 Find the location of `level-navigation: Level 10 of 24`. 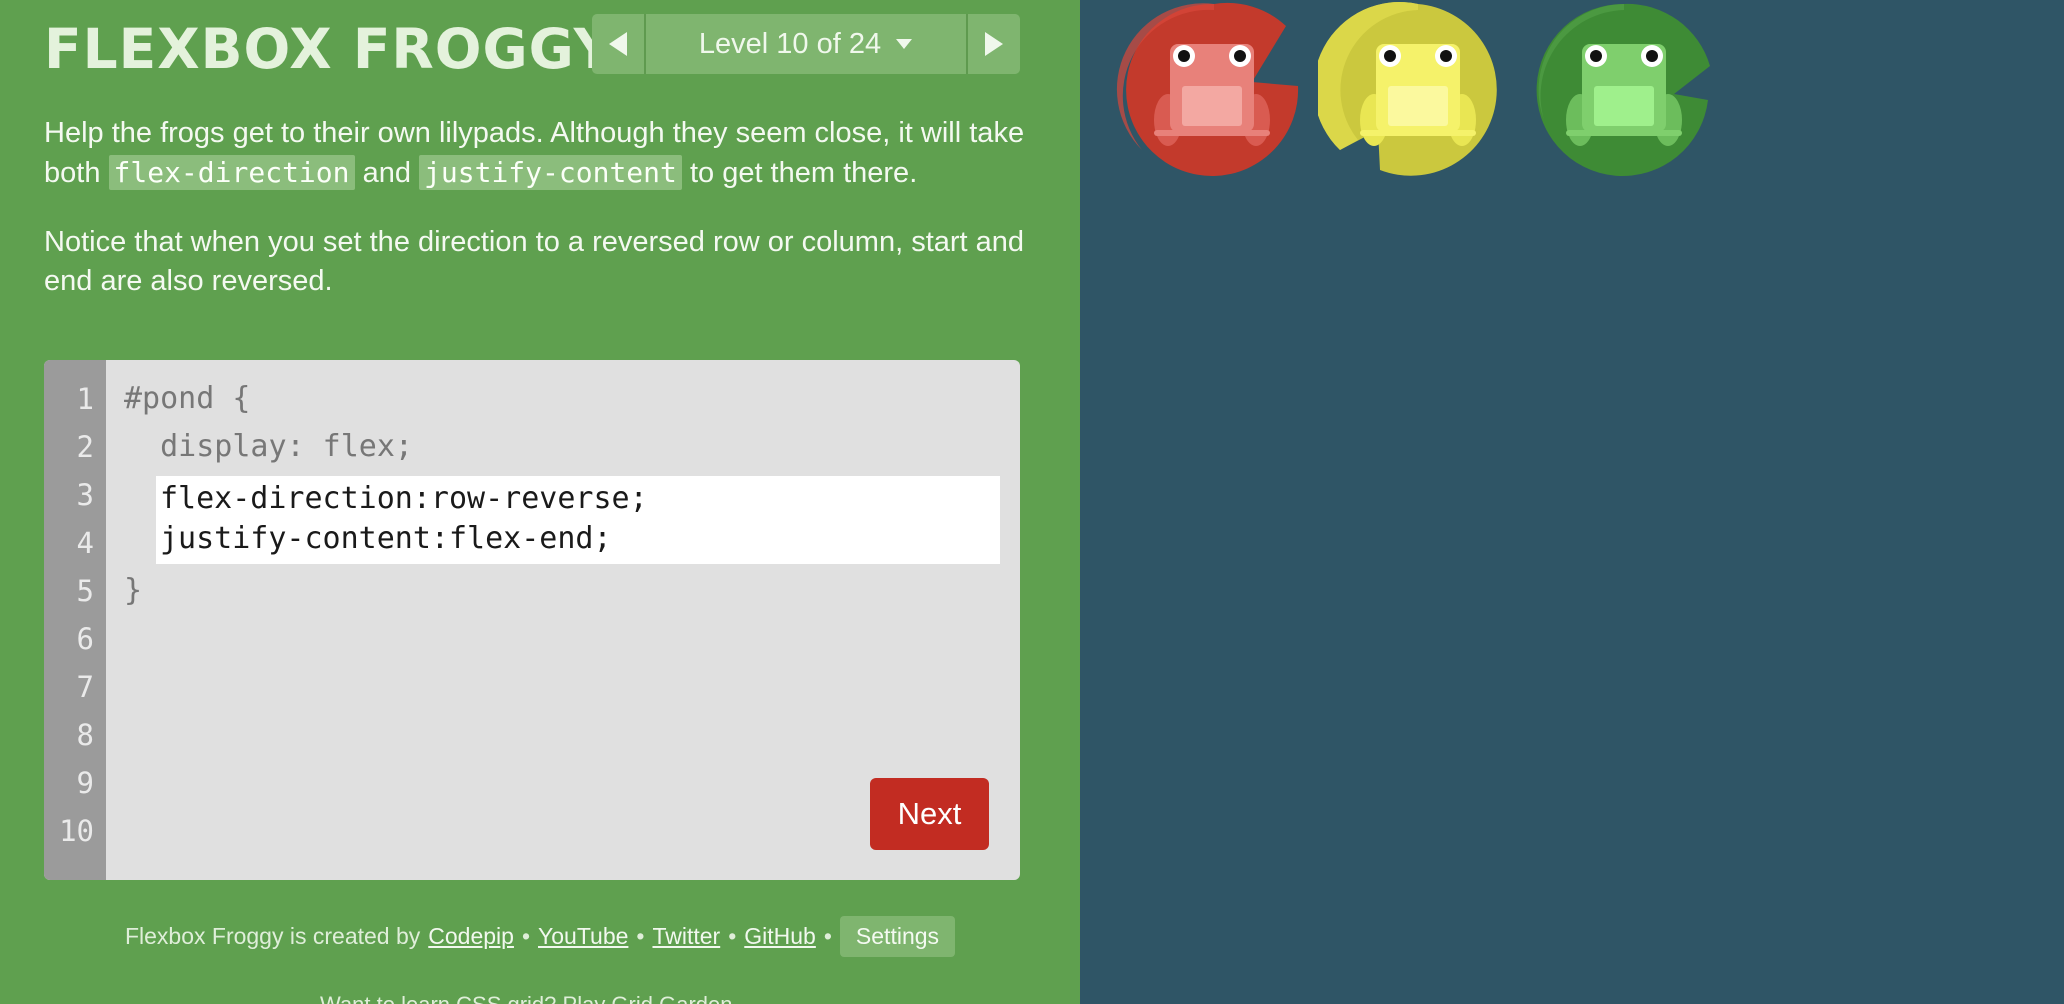

level-navigation: Level 10 of 24 is located at coordinates (806, 44).